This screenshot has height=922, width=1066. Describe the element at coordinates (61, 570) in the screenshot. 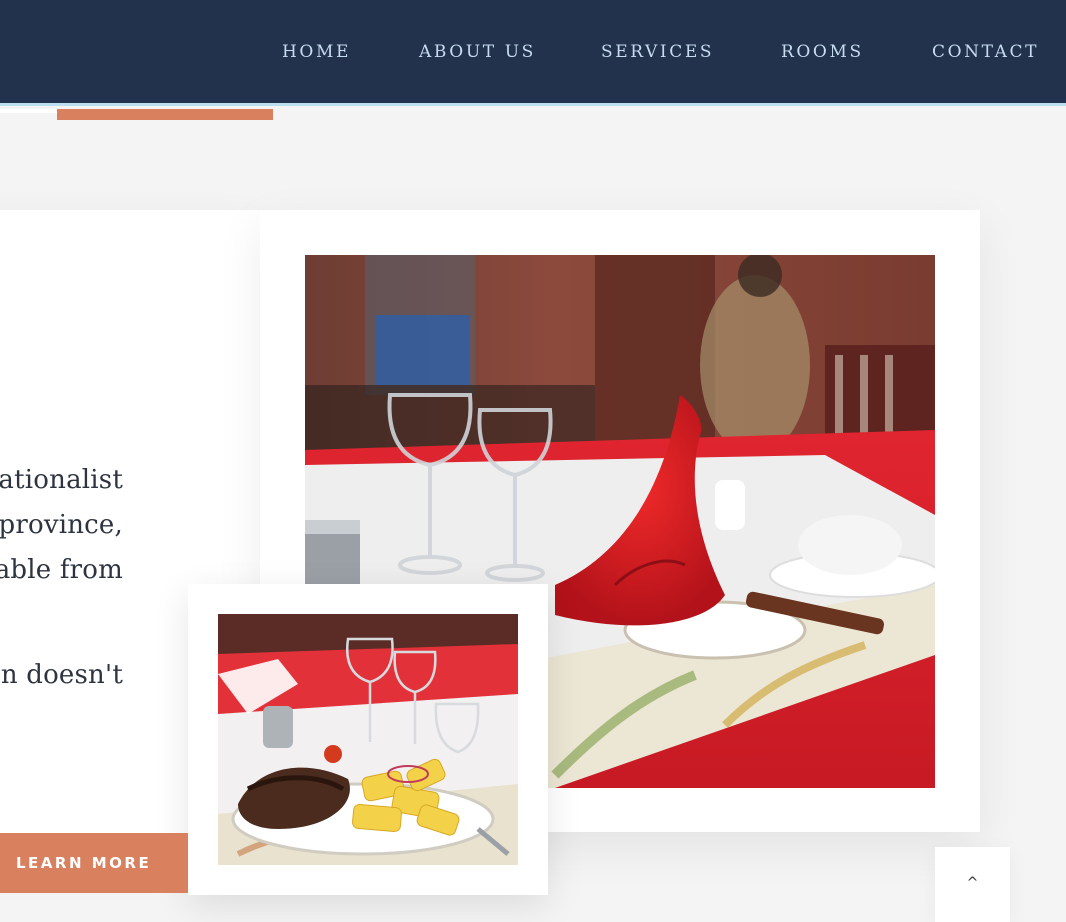

I see `about-text-line: able from` at that location.